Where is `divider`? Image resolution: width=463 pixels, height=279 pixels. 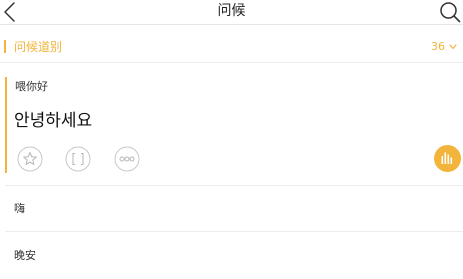 divider is located at coordinates (234, 231).